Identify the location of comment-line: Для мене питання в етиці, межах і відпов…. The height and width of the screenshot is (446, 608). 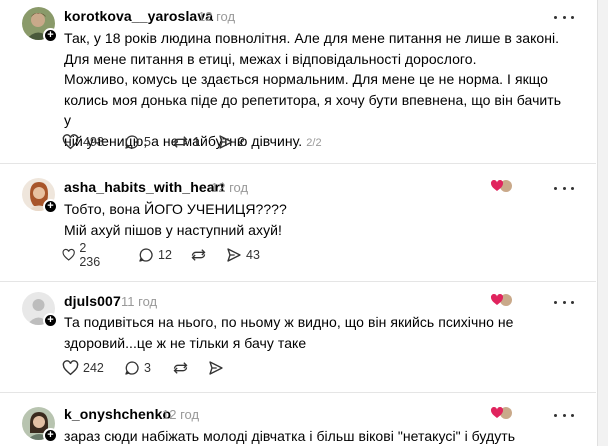
(270, 58).